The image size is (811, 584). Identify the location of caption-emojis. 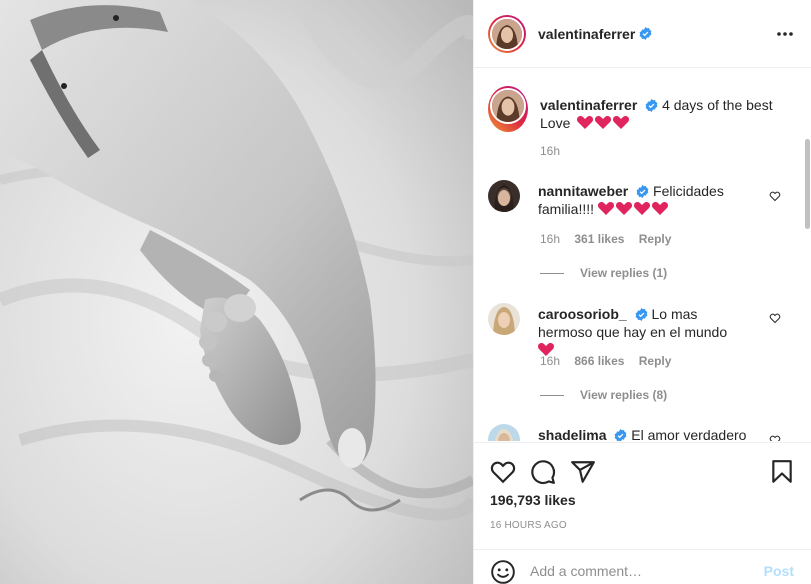
(604, 123).